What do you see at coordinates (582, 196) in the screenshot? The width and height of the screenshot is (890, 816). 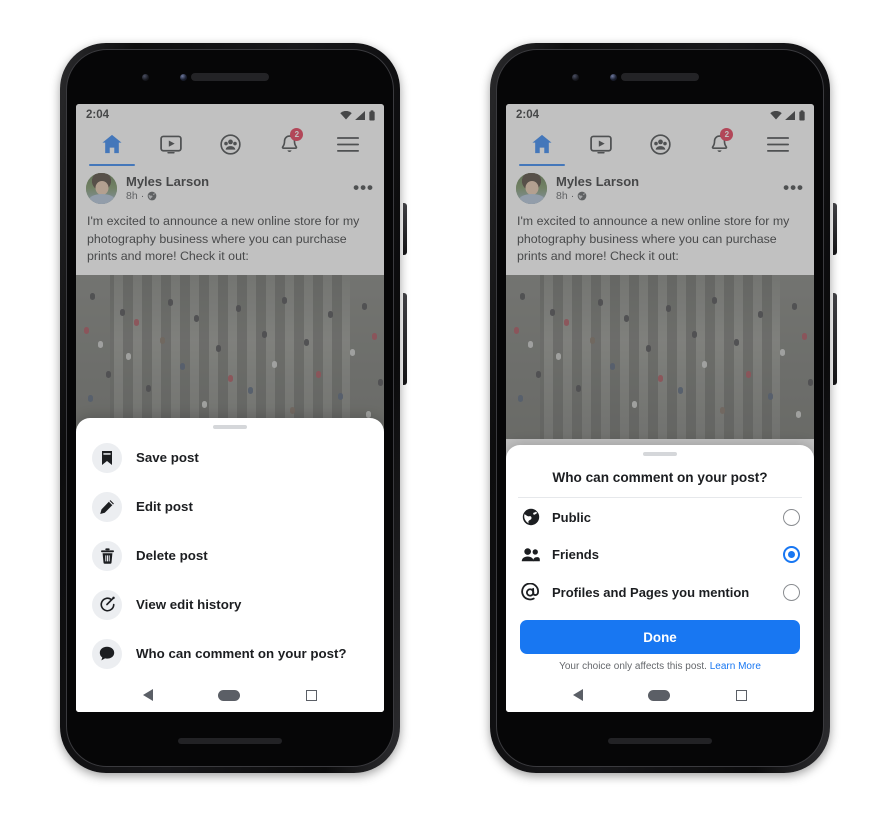 I see `globe-icon` at bounding box center [582, 196].